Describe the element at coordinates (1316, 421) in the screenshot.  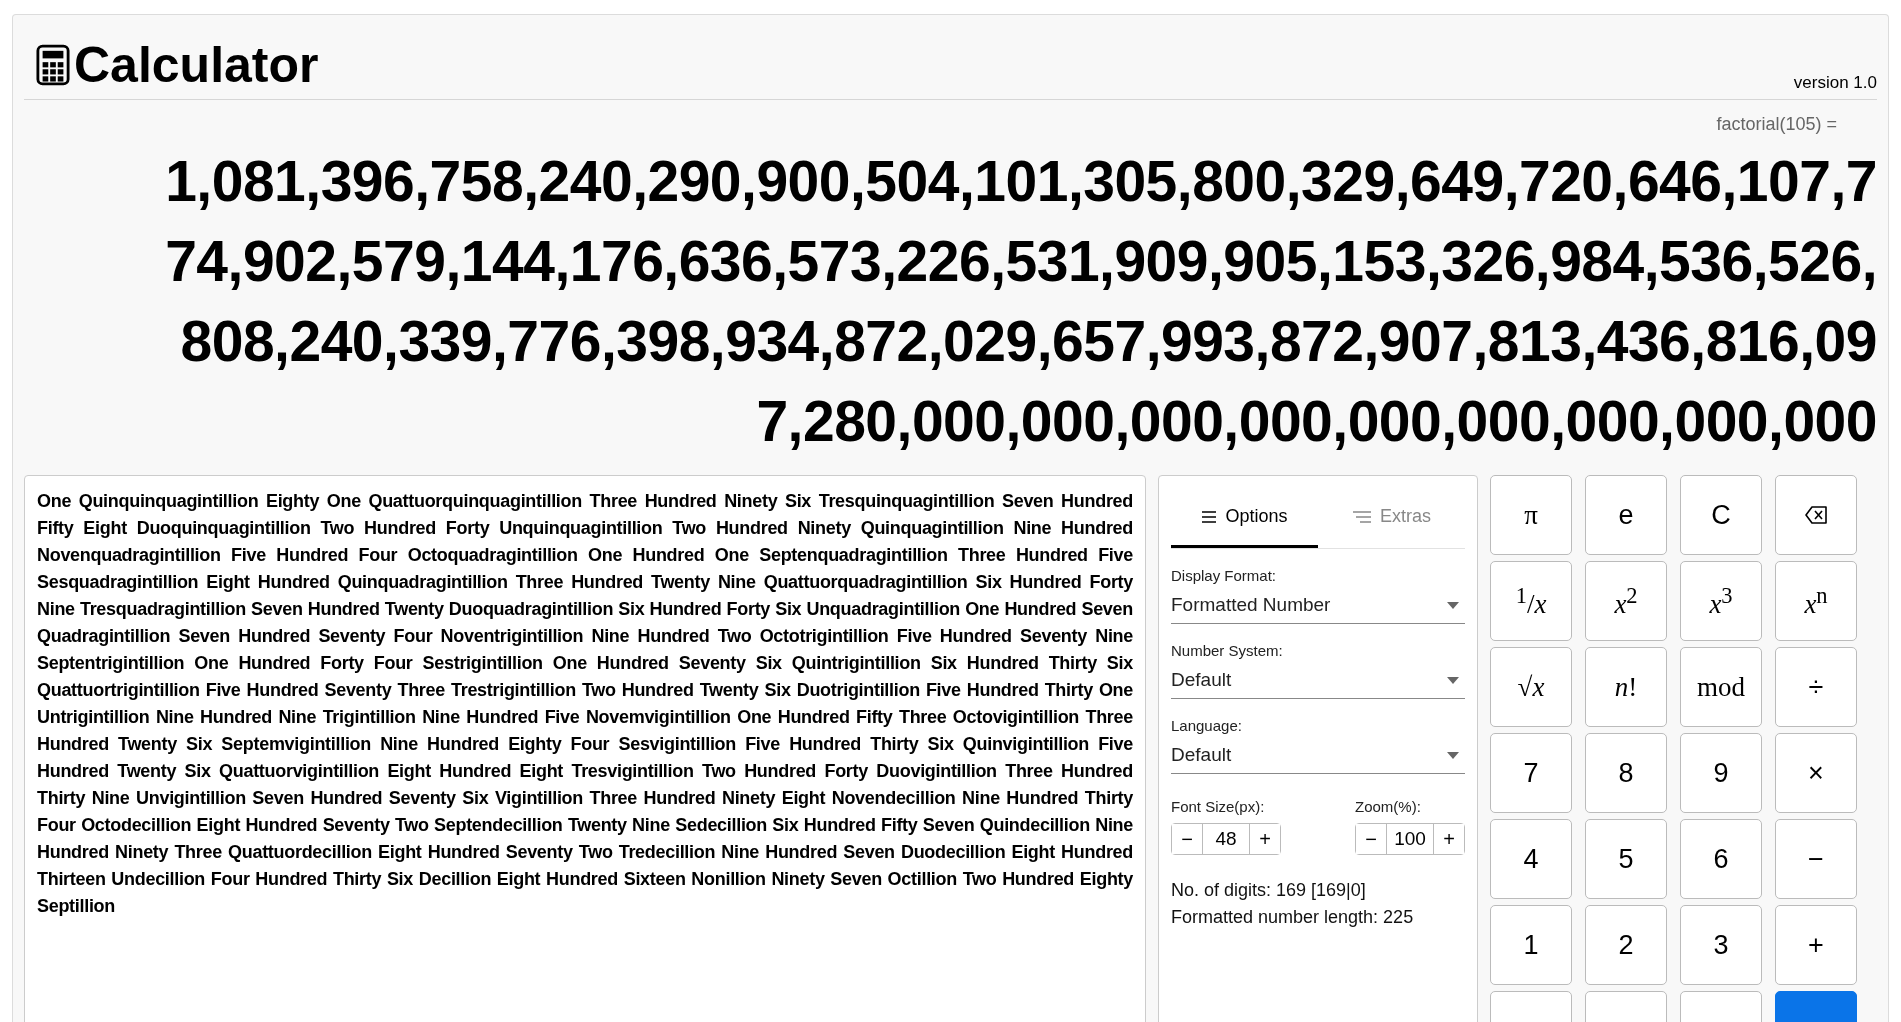
I see `result-number: 7,280,000,000,000,000,000,000,000,000,000` at that location.